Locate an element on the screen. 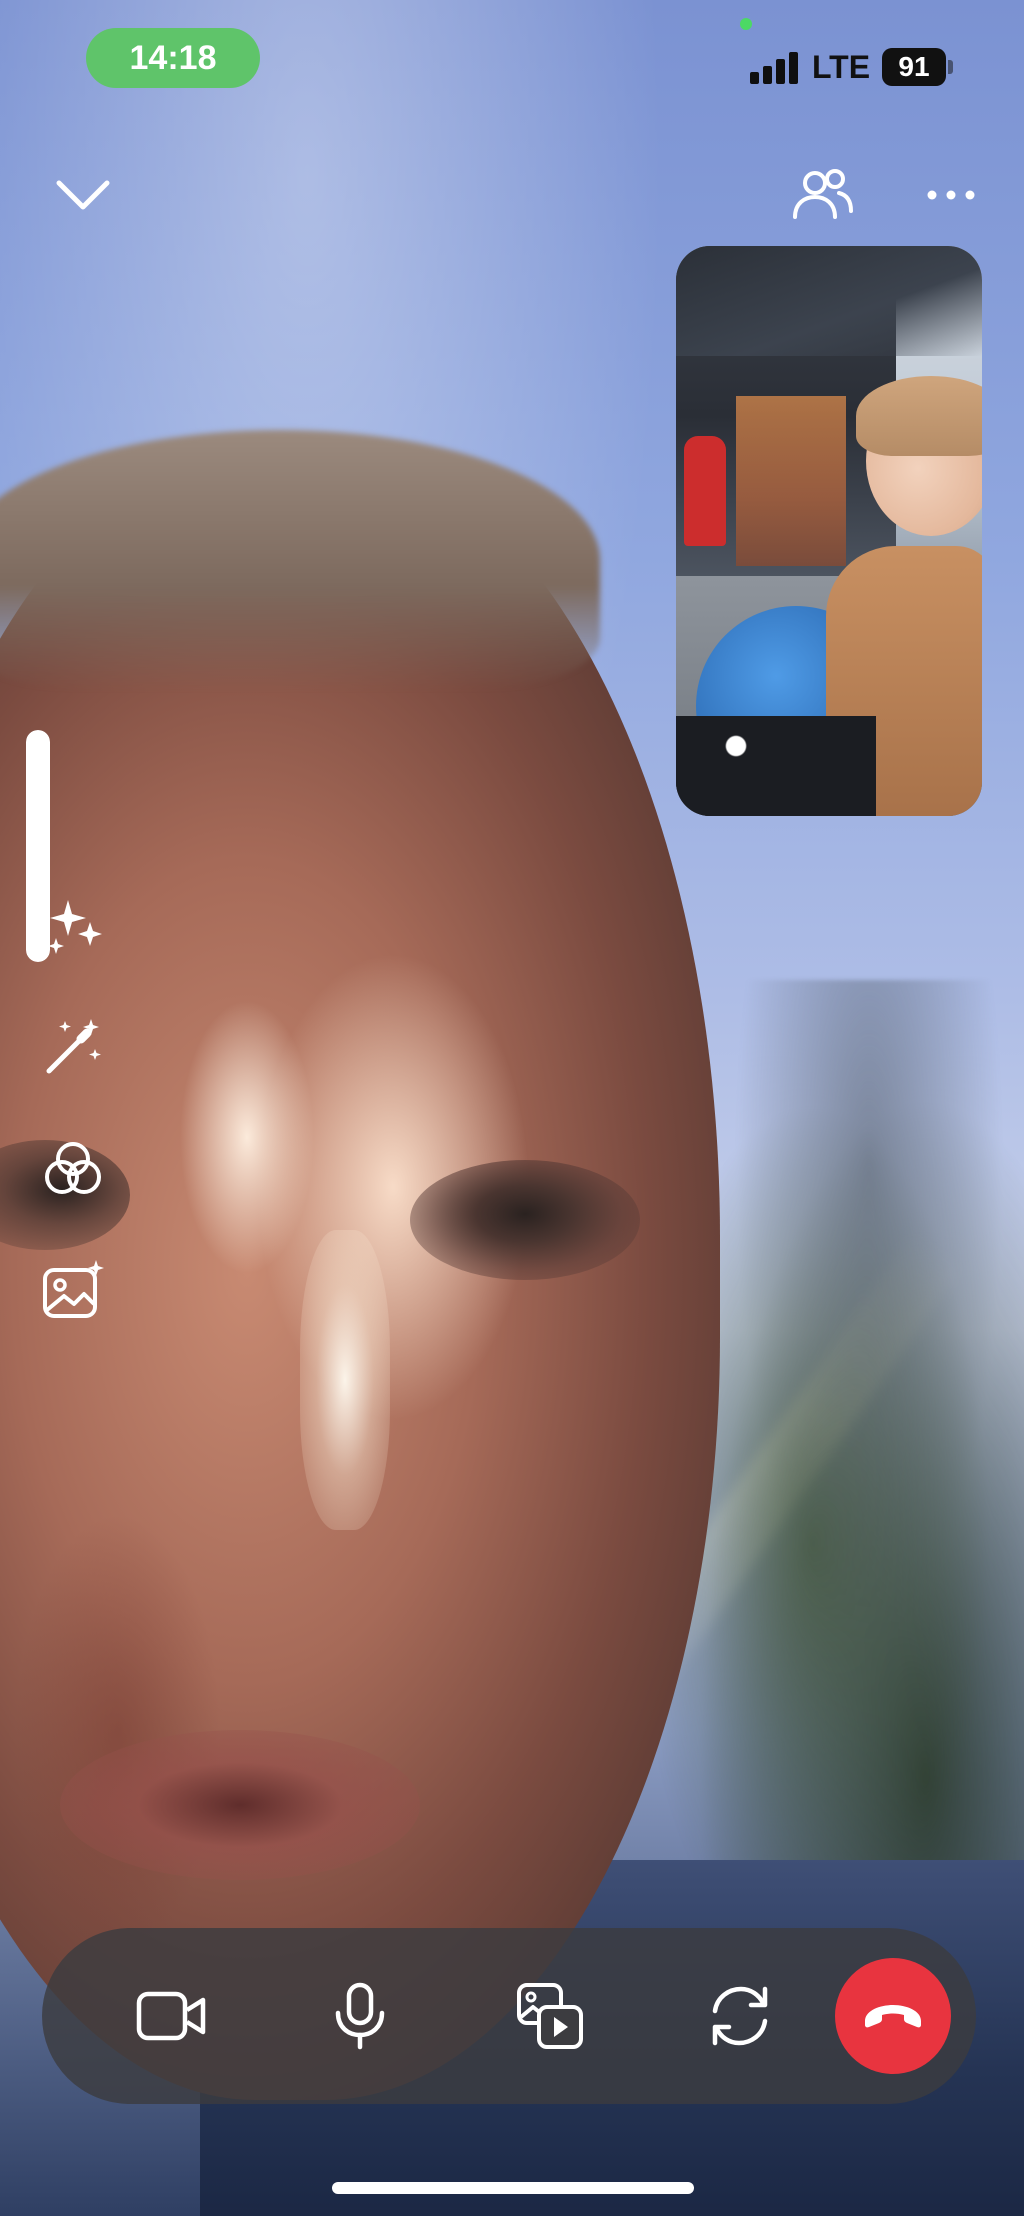  call-control-bar is located at coordinates (509, 2016).